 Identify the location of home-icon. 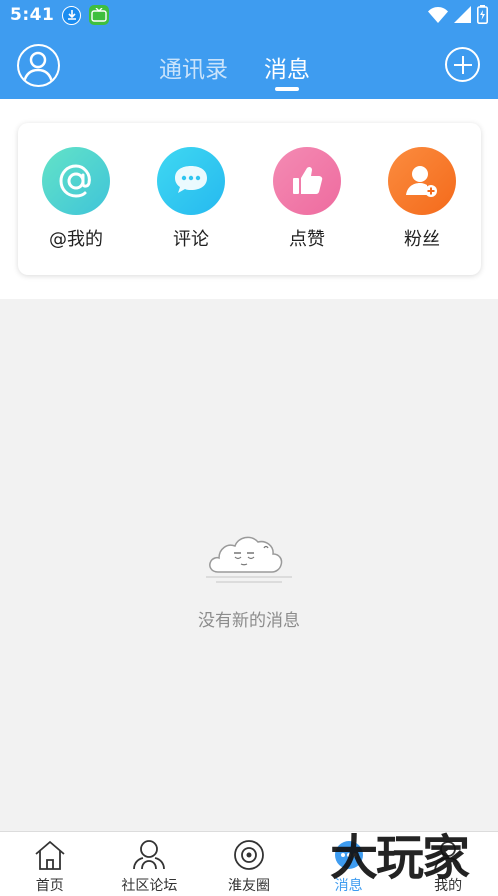
(50, 855).